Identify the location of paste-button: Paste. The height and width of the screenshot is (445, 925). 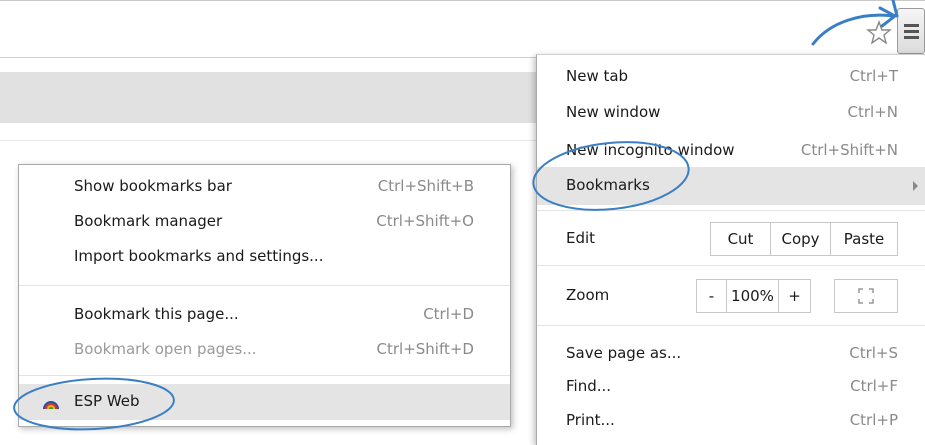
(864, 239).